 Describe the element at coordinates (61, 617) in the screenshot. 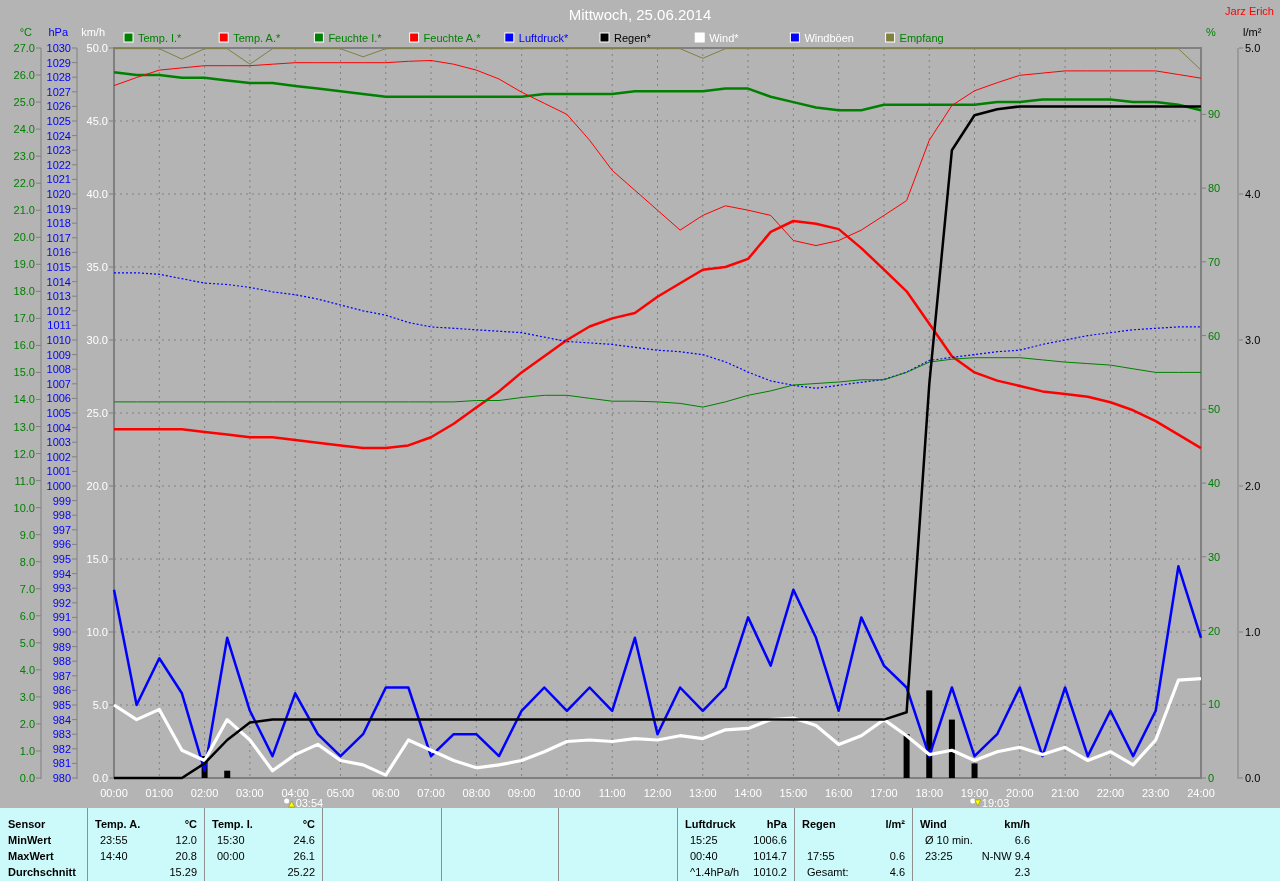

I see `axis-tick-label: 991` at that location.